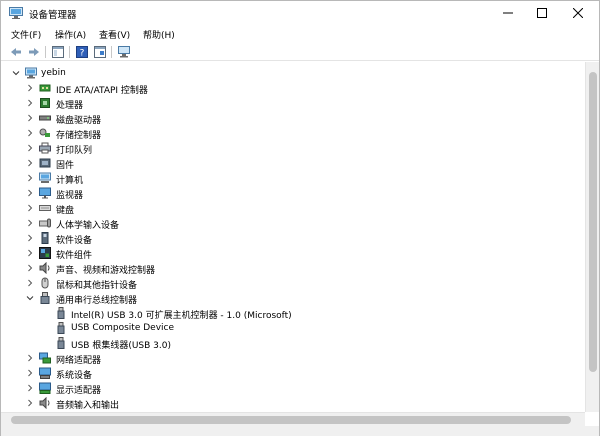  What do you see at coordinates (45, 88) in the screenshot?
I see `ide-controller-icon` at bounding box center [45, 88].